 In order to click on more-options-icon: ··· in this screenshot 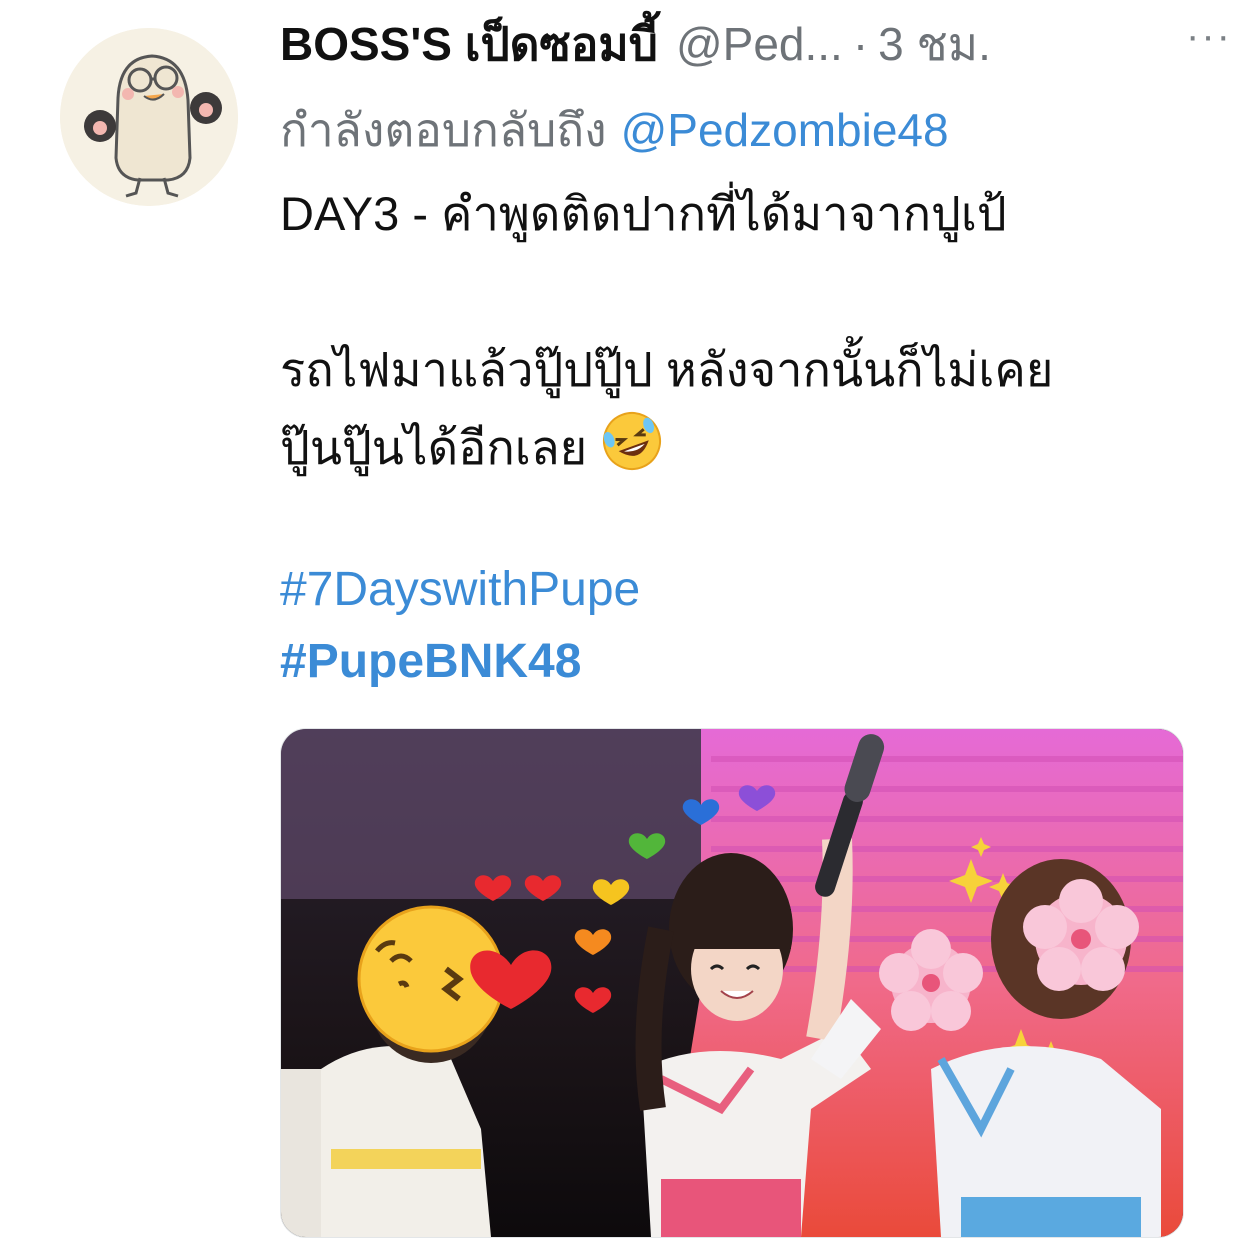, I will do `click(1209, 36)`.